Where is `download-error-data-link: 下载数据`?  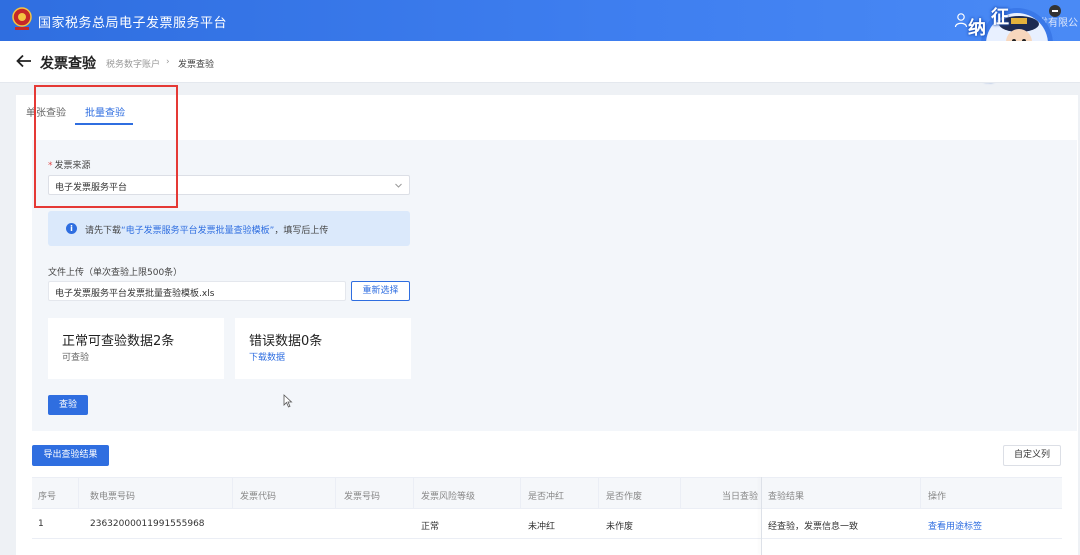
download-error-data-link: 下载数据 is located at coordinates (267, 356).